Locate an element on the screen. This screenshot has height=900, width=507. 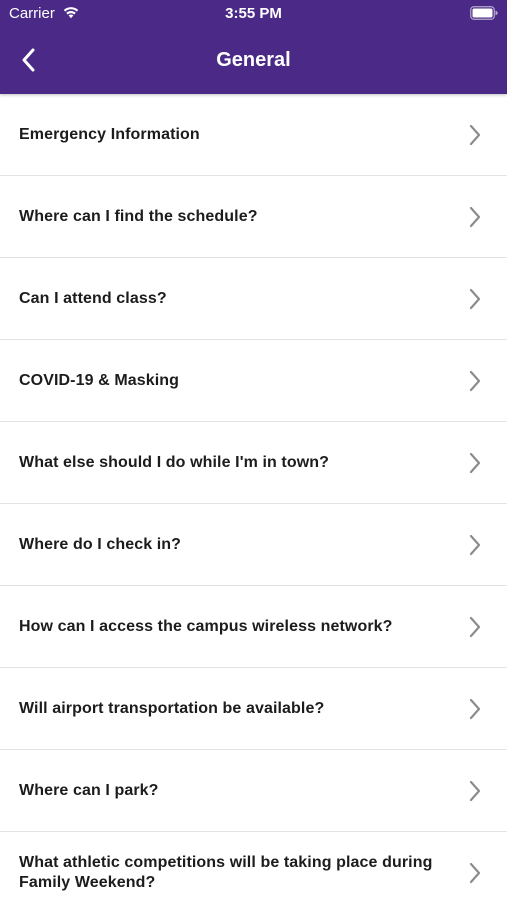
nav-bar: General is located at coordinates (253, 61).